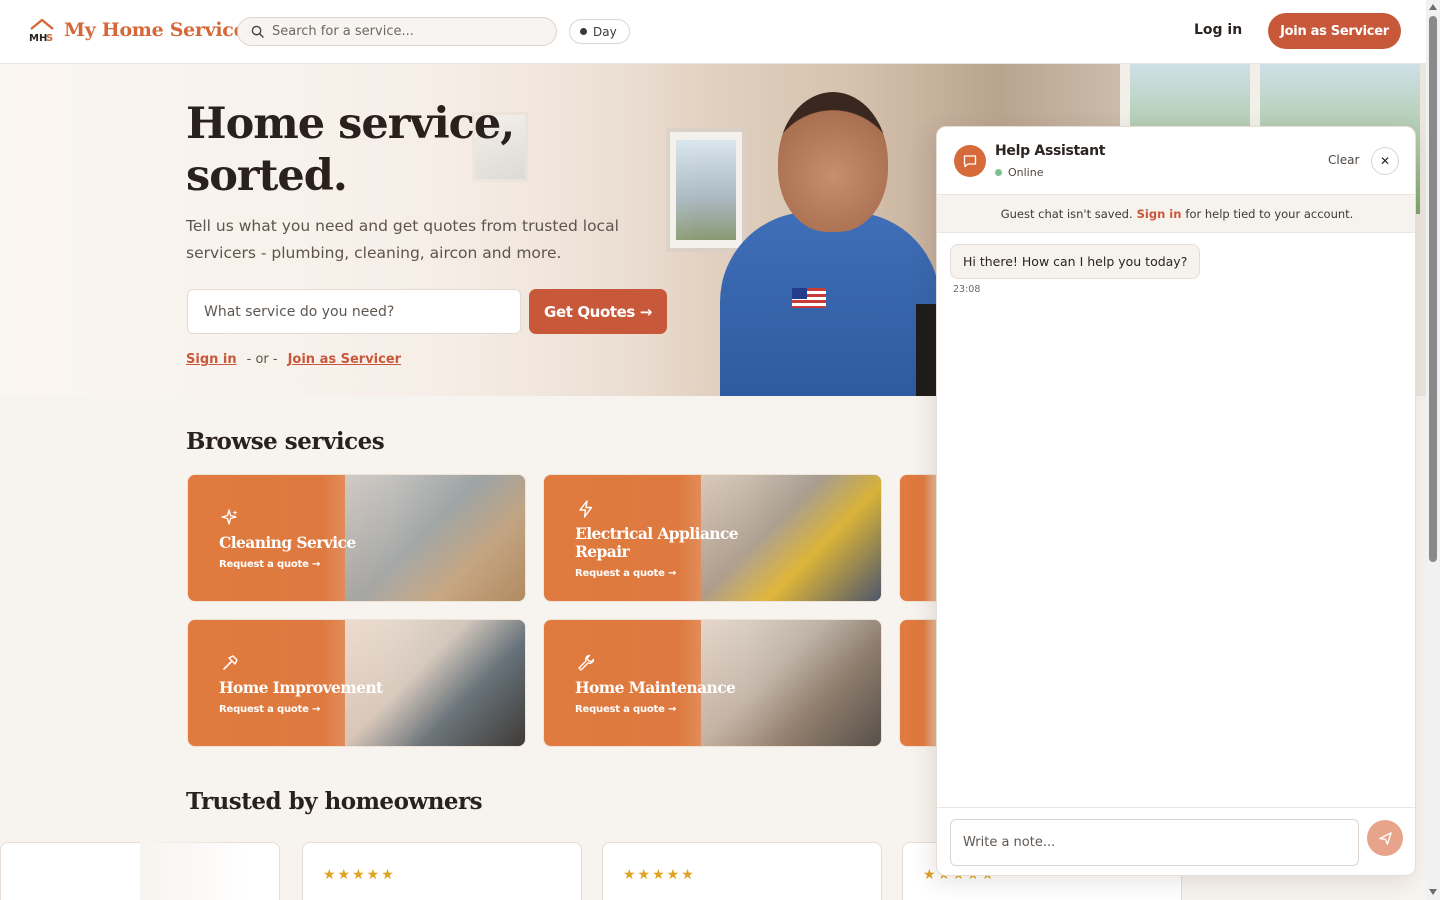 This screenshot has width=1440, height=900. What do you see at coordinates (350, 124) in the screenshot?
I see `hero-title-line1: Home service,` at bounding box center [350, 124].